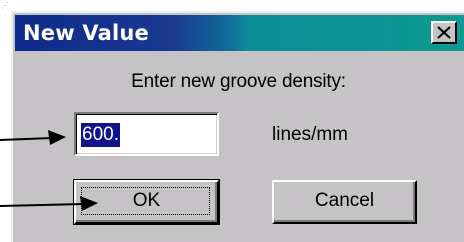  I want to click on cancel-button-label: Cancel, so click(344, 200).